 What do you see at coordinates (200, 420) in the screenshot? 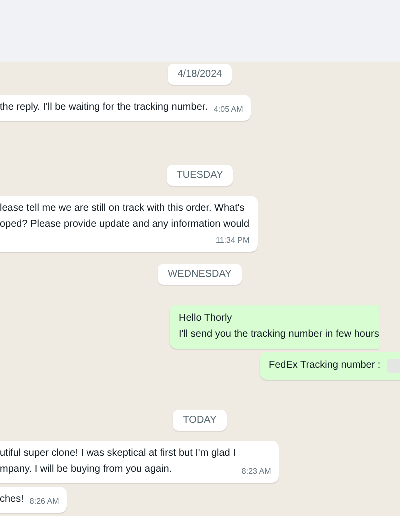
I see `date-label: TODAY` at bounding box center [200, 420].